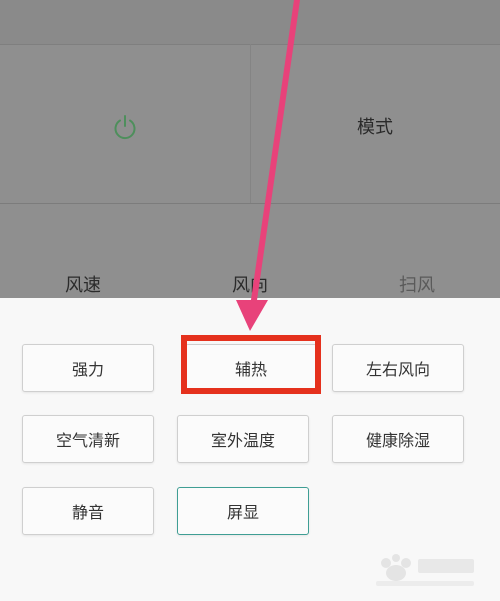  Describe the element at coordinates (83, 285) in the screenshot. I see `fan-speed-label: 风速` at that location.